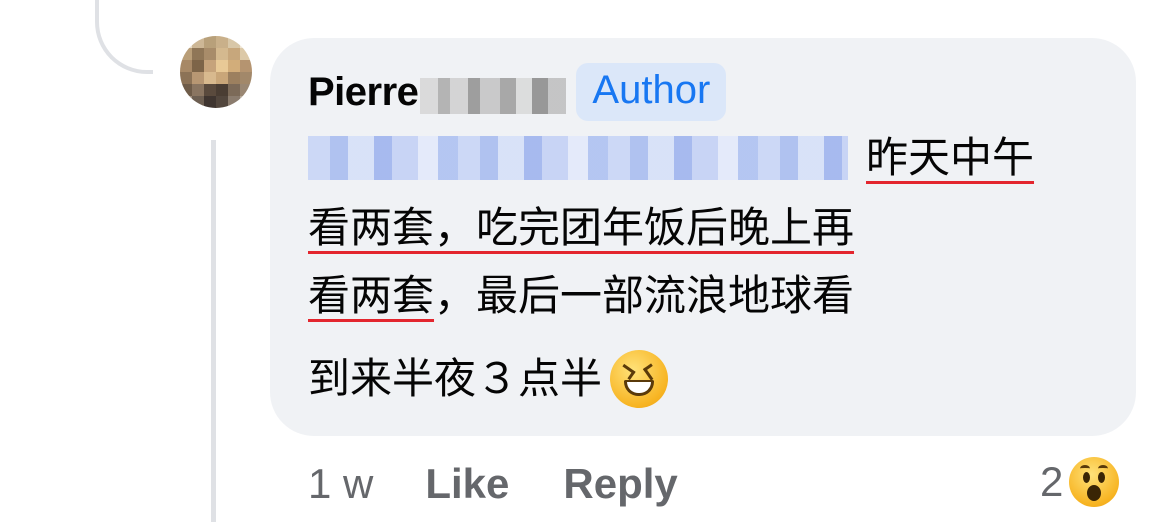 The width and height of the screenshot is (1170, 522). I want to click on reaction-count: 2, so click(1052, 481).